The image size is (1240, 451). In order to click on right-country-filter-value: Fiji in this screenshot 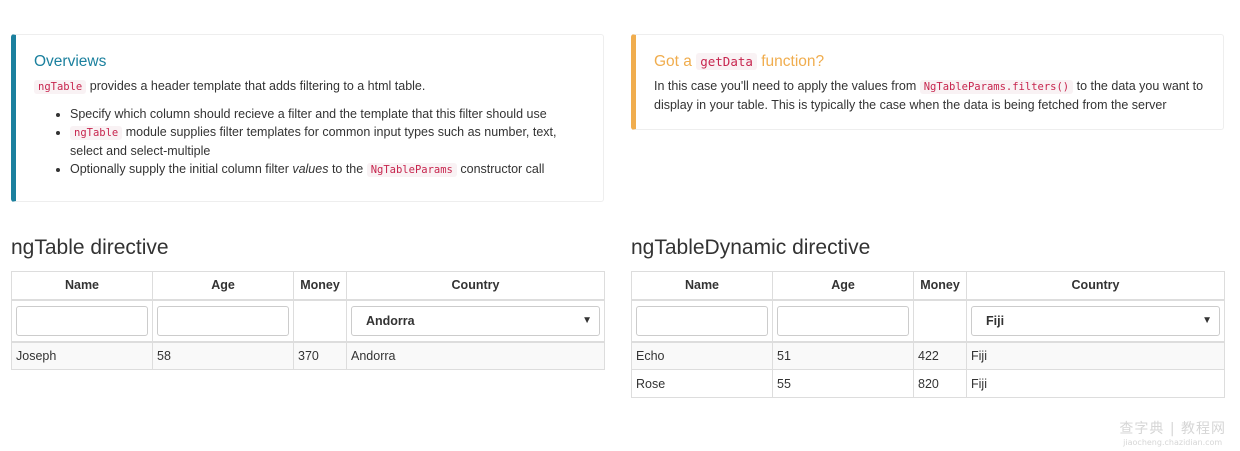, I will do `click(995, 320)`.